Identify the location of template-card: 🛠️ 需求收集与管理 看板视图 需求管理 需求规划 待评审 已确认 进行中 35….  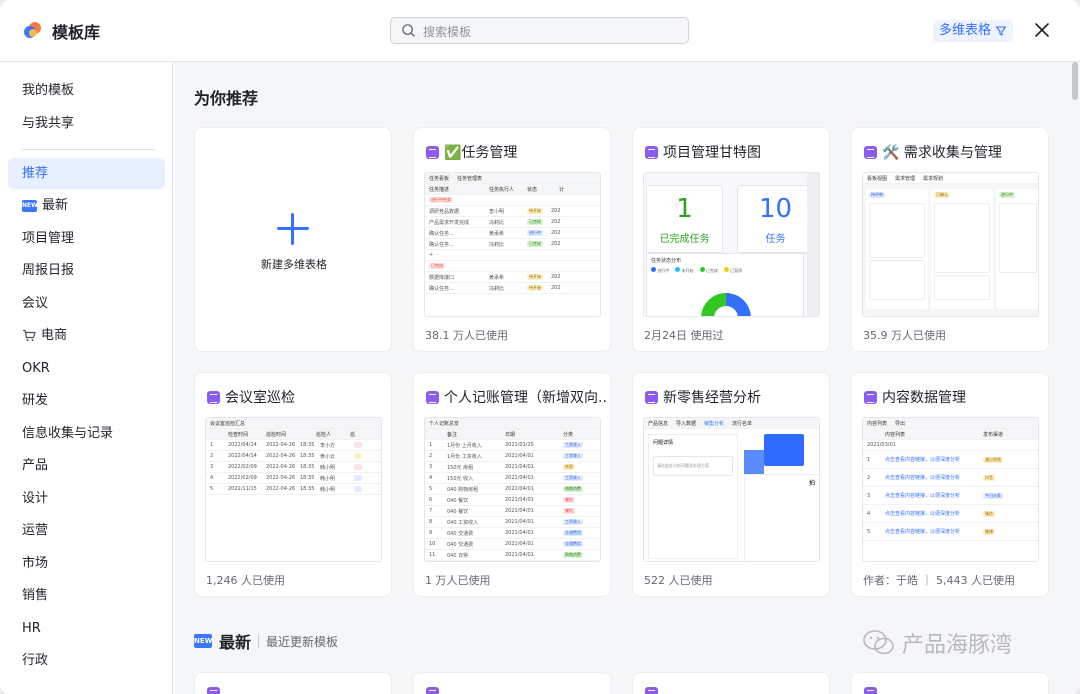
(950, 239).